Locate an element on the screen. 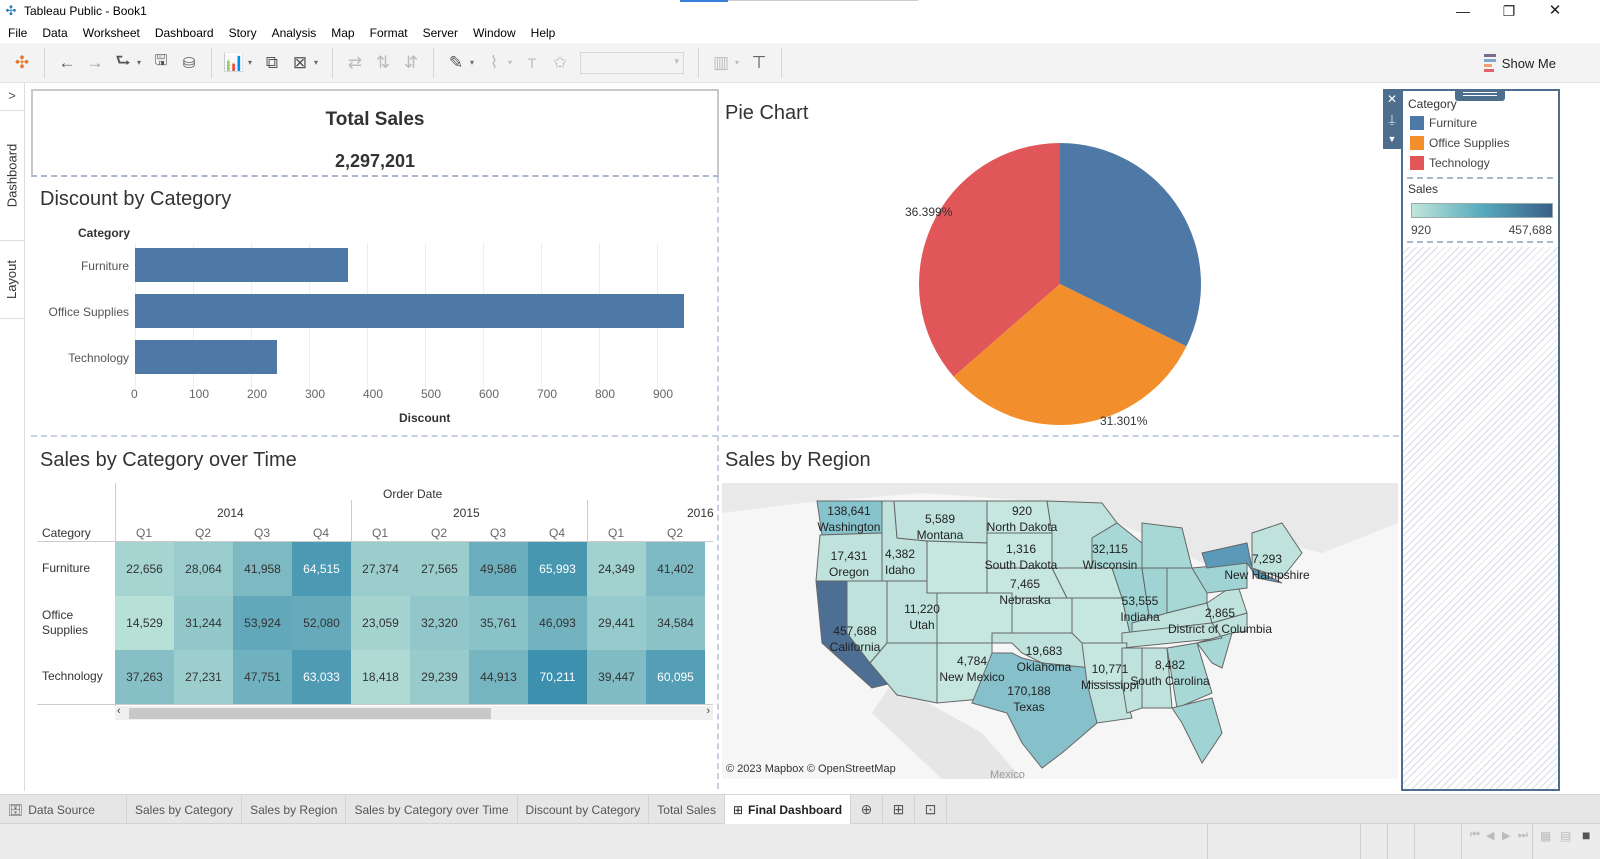  heatmap-cell: 63,033 is located at coordinates (321, 677).